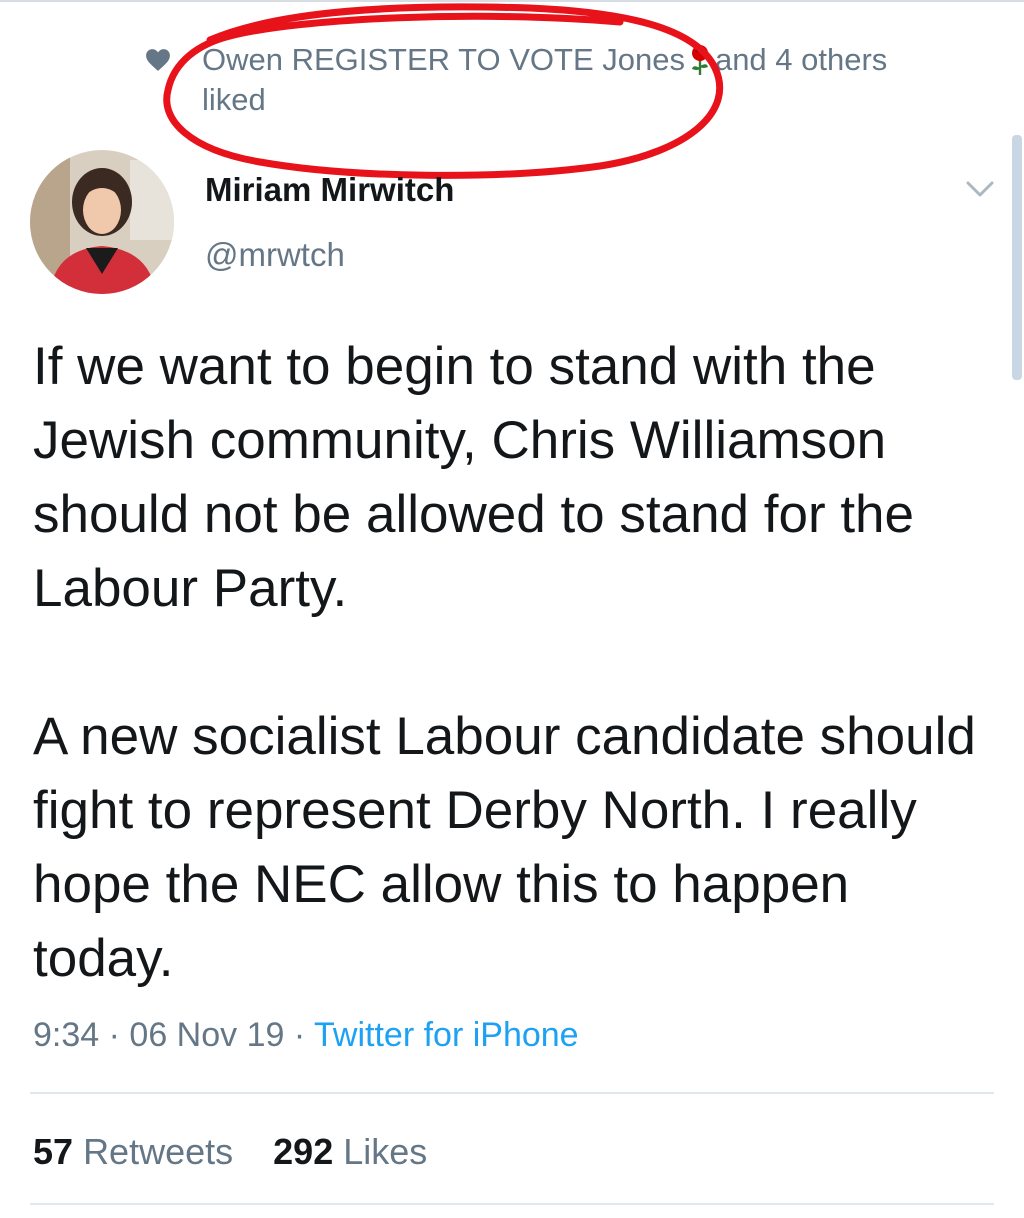 The width and height of the screenshot is (1024, 1218). I want to click on scrollbar, so click(1017, 257).